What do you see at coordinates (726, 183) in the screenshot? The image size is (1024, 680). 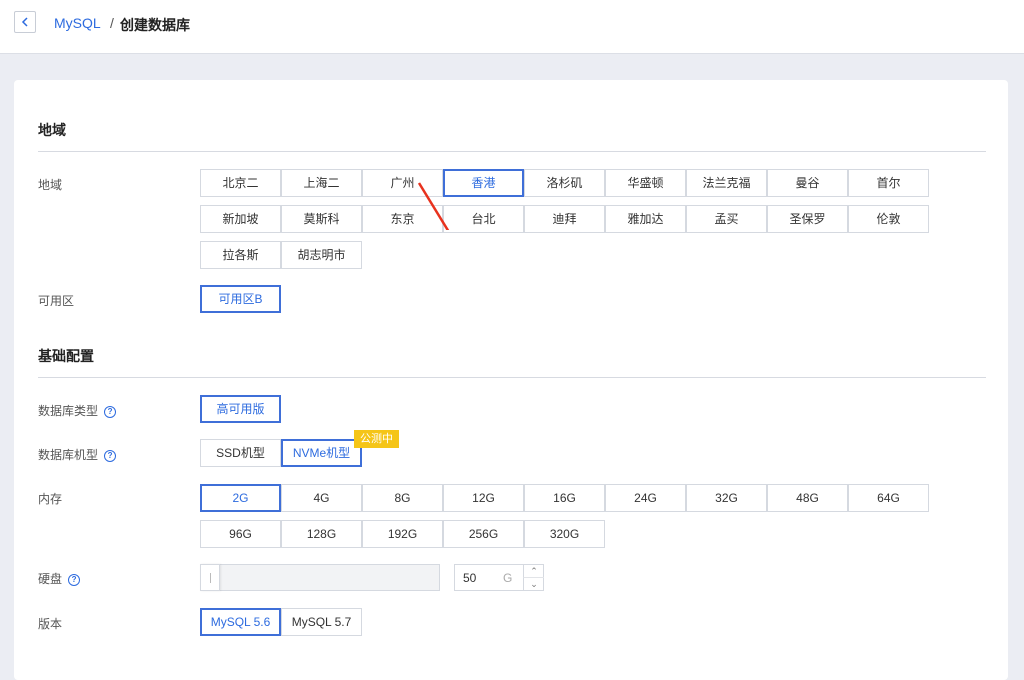 I see `region-option-6: 法兰克福` at bounding box center [726, 183].